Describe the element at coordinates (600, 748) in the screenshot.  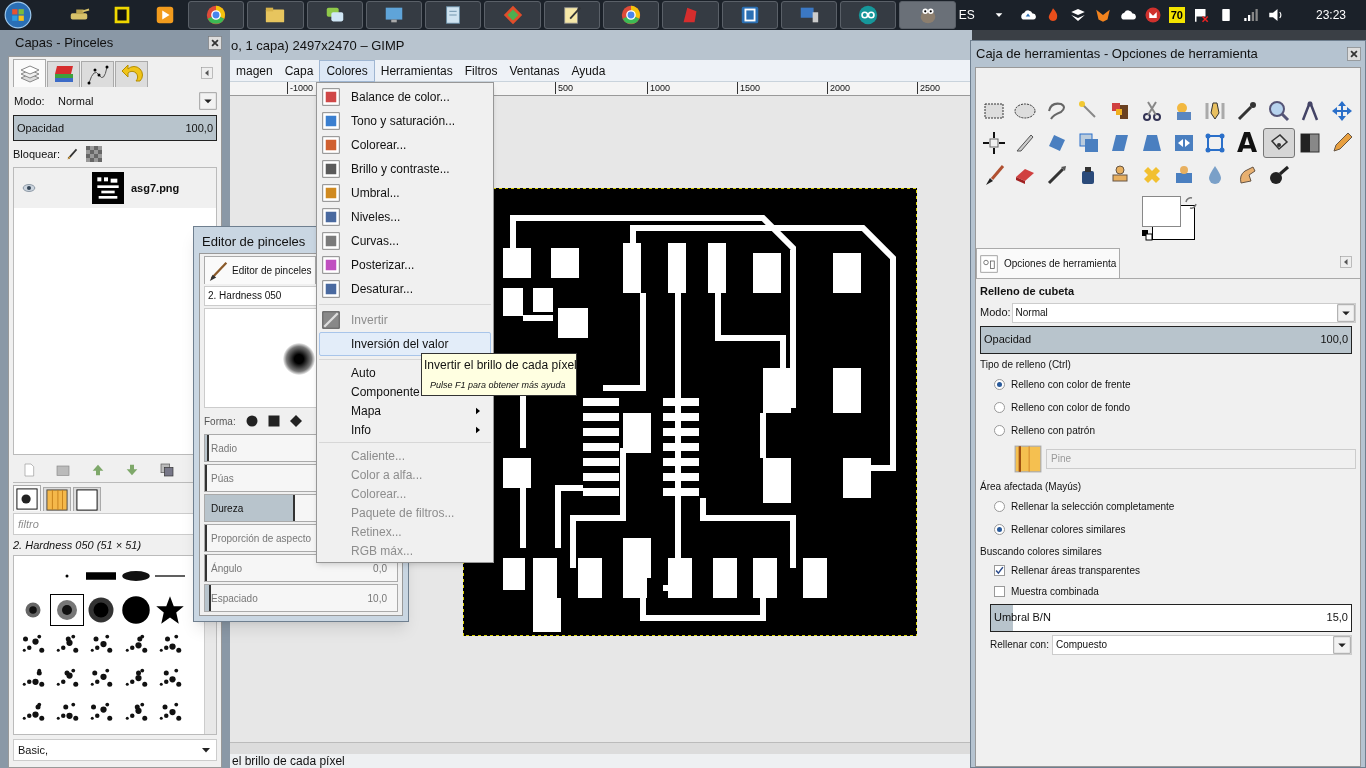
I see `horizontal-scrollbar` at that location.